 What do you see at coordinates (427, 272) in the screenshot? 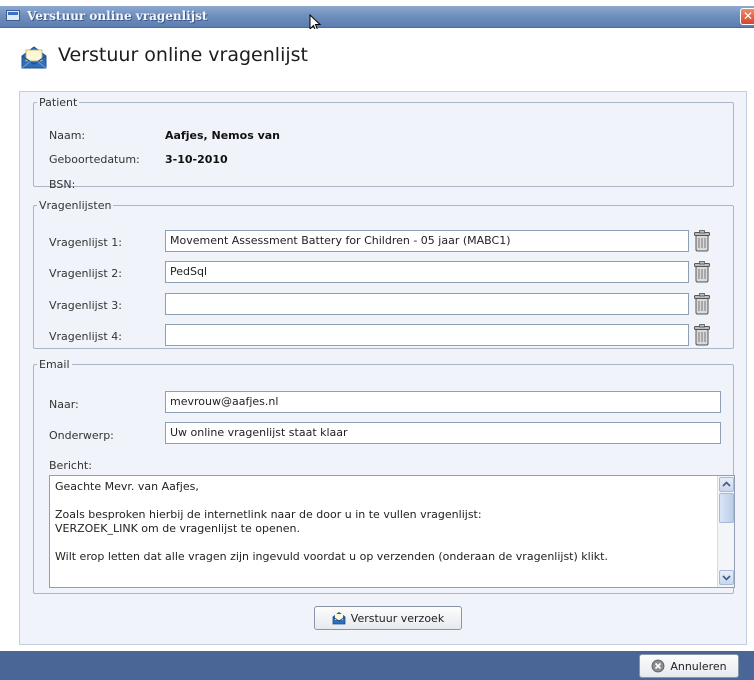
I see `questionnaire-2-field: PedSql` at bounding box center [427, 272].